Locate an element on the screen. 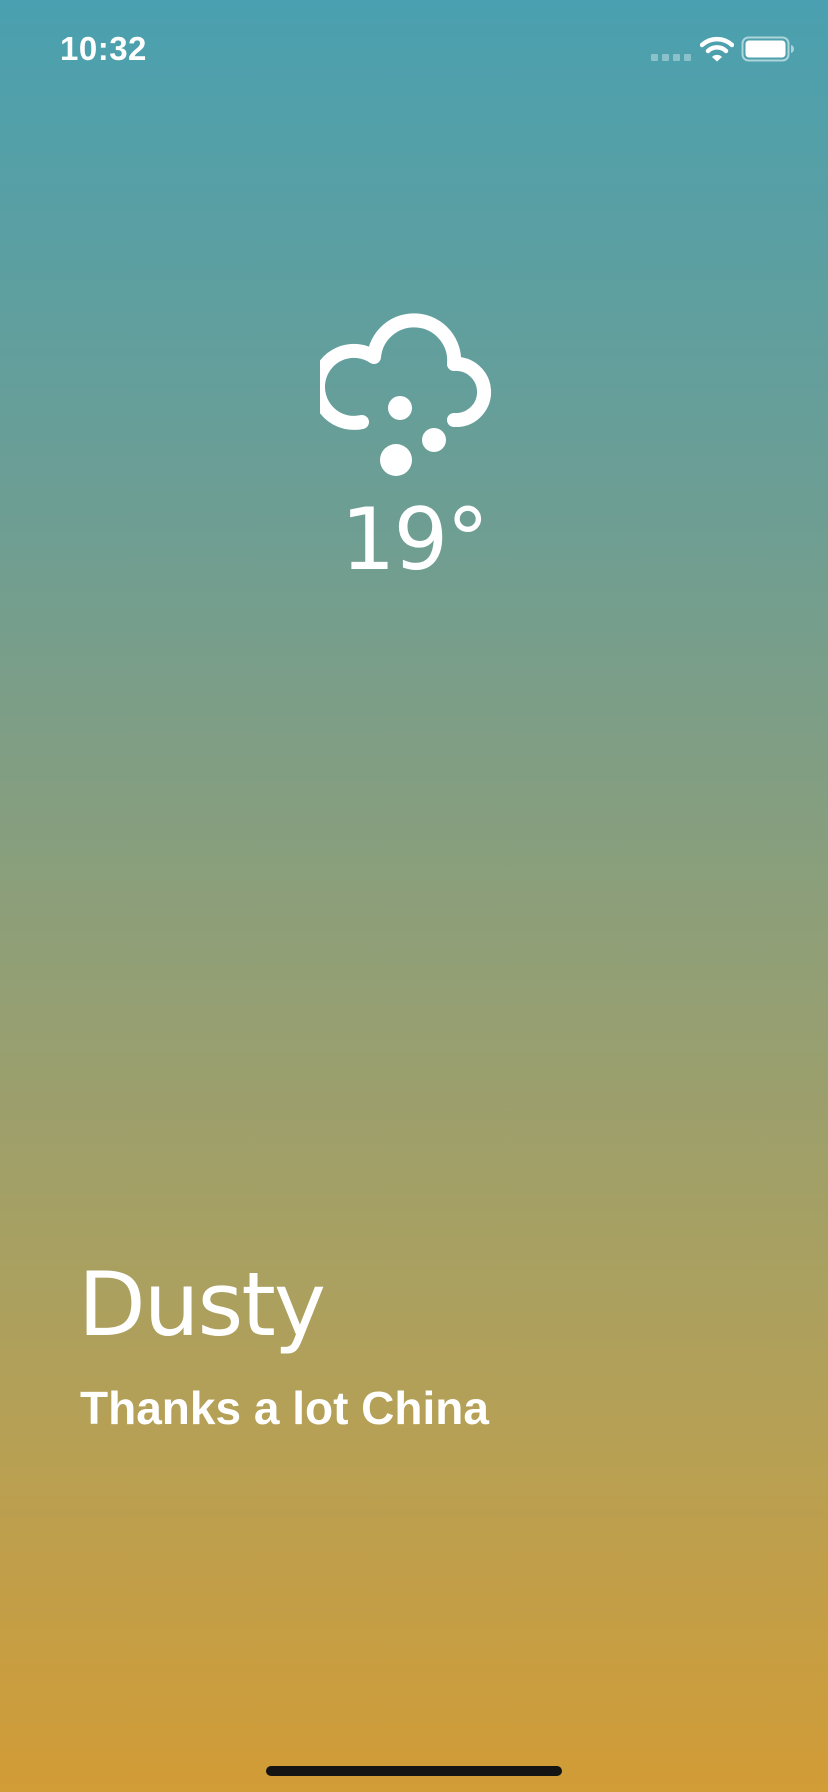 The height and width of the screenshot is (1792, 828). weather-condition: Dusty is located at coordinates (202, 1304).